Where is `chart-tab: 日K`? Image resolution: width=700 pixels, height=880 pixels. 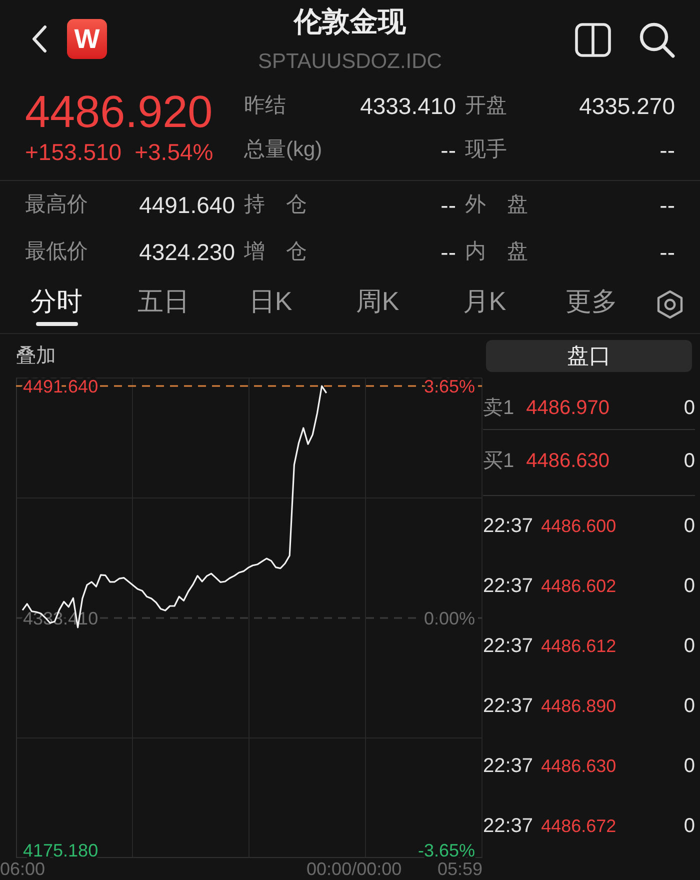
chart-tab: 日K is located at coordinates (270, 304).